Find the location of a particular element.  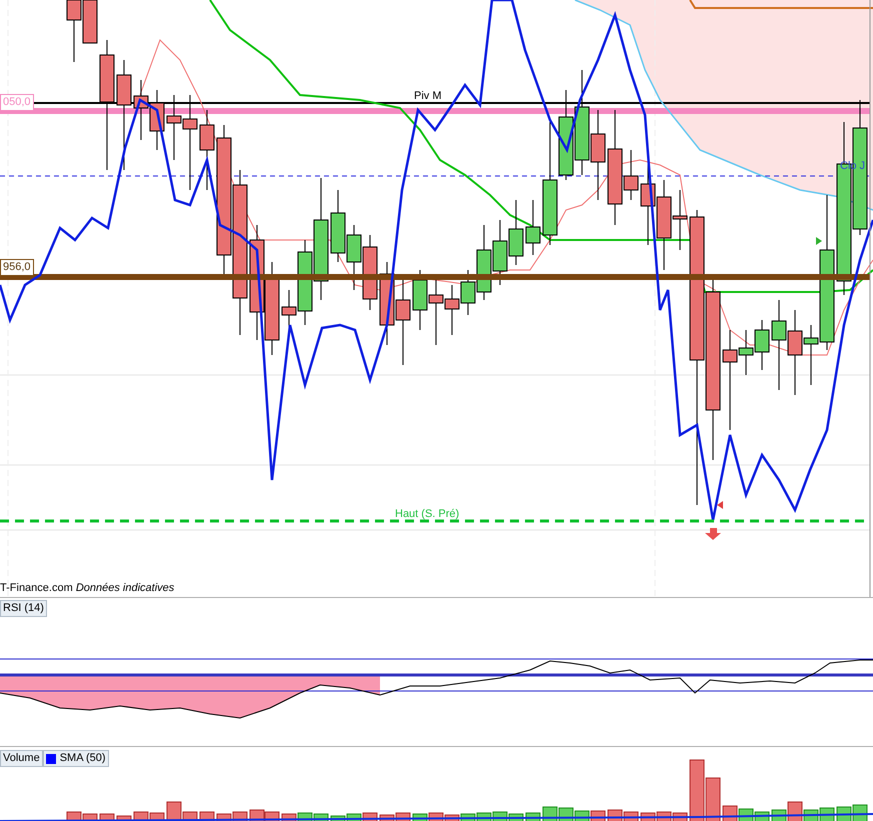

down-arrow-icon is located at coordinates (713, 534).